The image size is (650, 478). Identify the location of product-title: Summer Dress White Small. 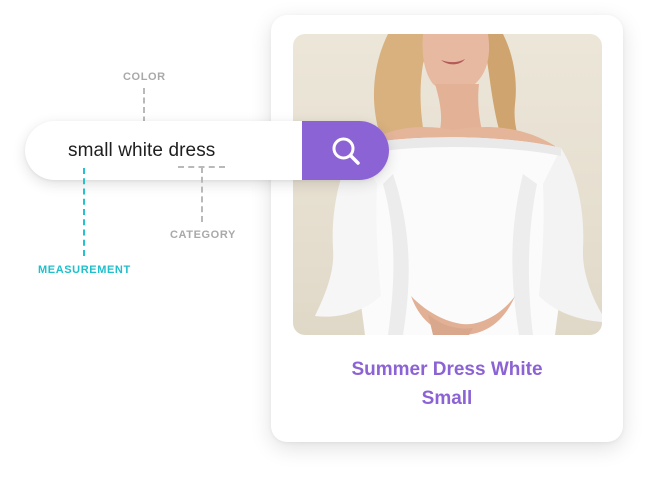
(447, 384).